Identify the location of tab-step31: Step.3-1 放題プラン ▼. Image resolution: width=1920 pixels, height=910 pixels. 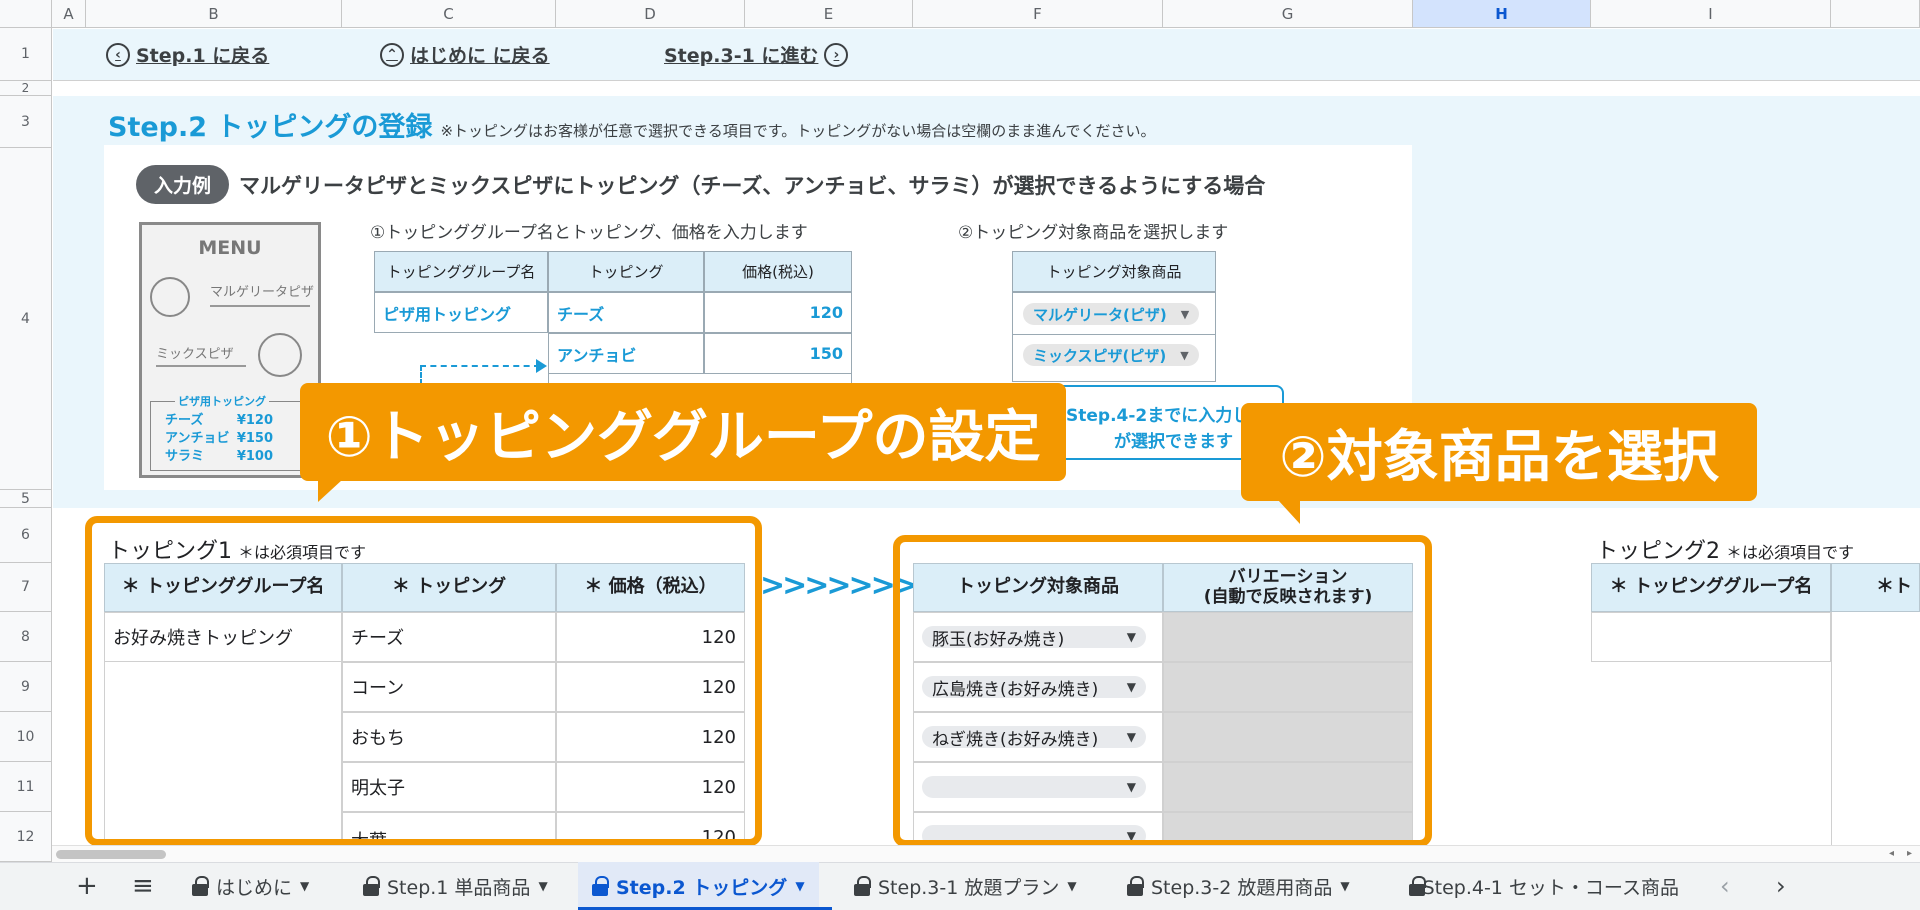
(965, 886).